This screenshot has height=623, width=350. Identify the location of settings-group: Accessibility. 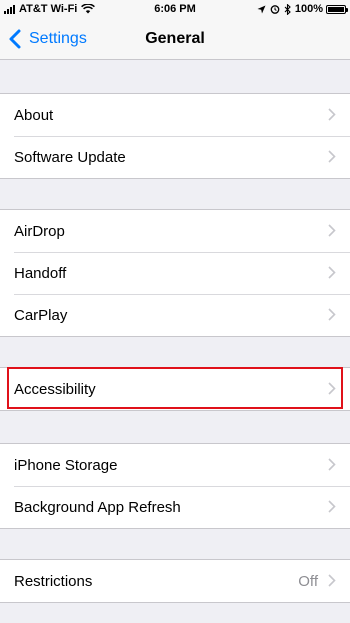
(175, 389).